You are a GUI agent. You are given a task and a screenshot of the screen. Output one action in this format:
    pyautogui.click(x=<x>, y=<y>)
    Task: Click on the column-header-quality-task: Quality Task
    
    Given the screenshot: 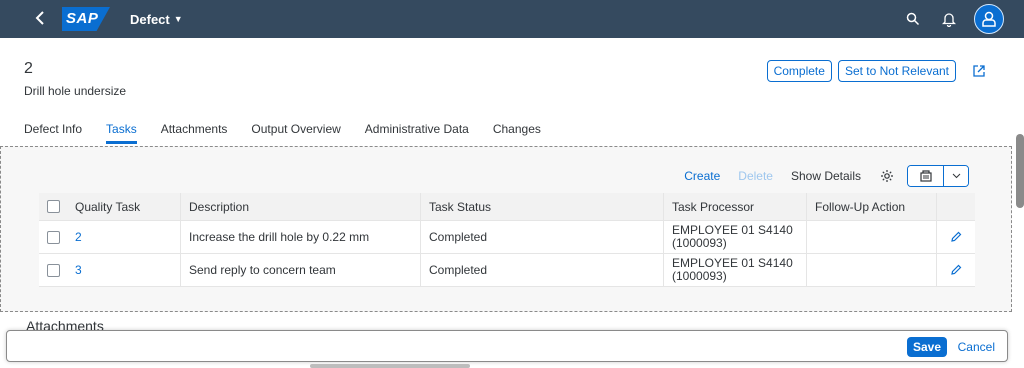 What is the action you would take?
    pyautogui.click(x=124, y=206)
    